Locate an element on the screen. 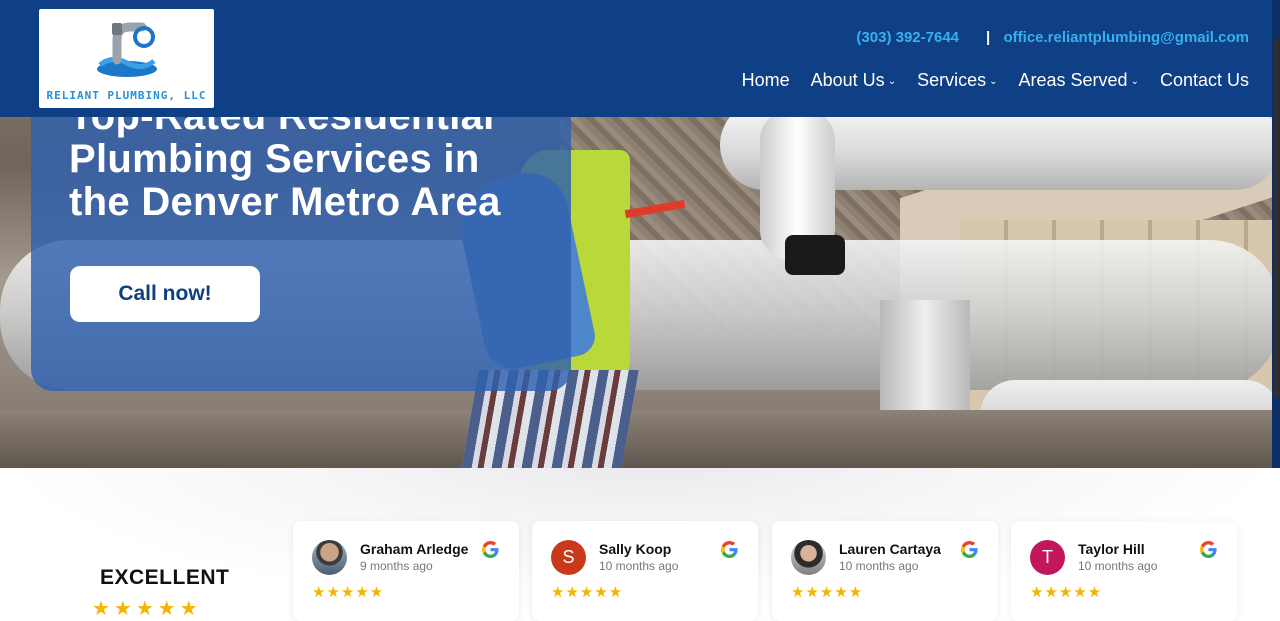  phone-link: (303) 392-7644 is located at coordinates (907, 37).